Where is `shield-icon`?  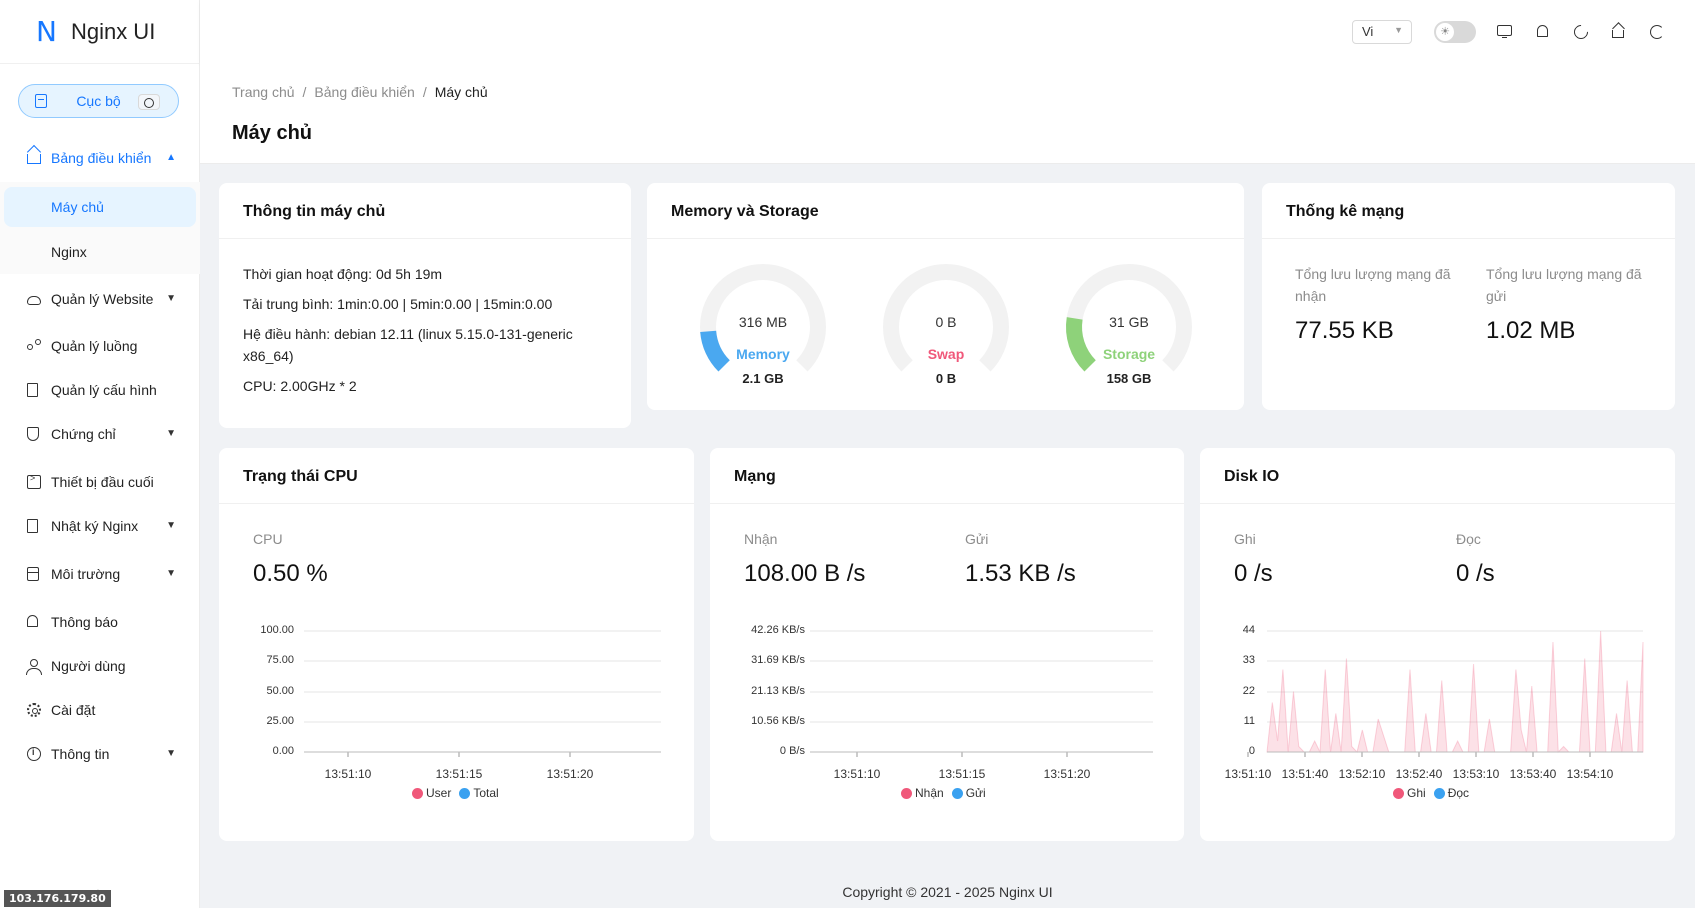 shield-icon is located at coordinates (33, 434).